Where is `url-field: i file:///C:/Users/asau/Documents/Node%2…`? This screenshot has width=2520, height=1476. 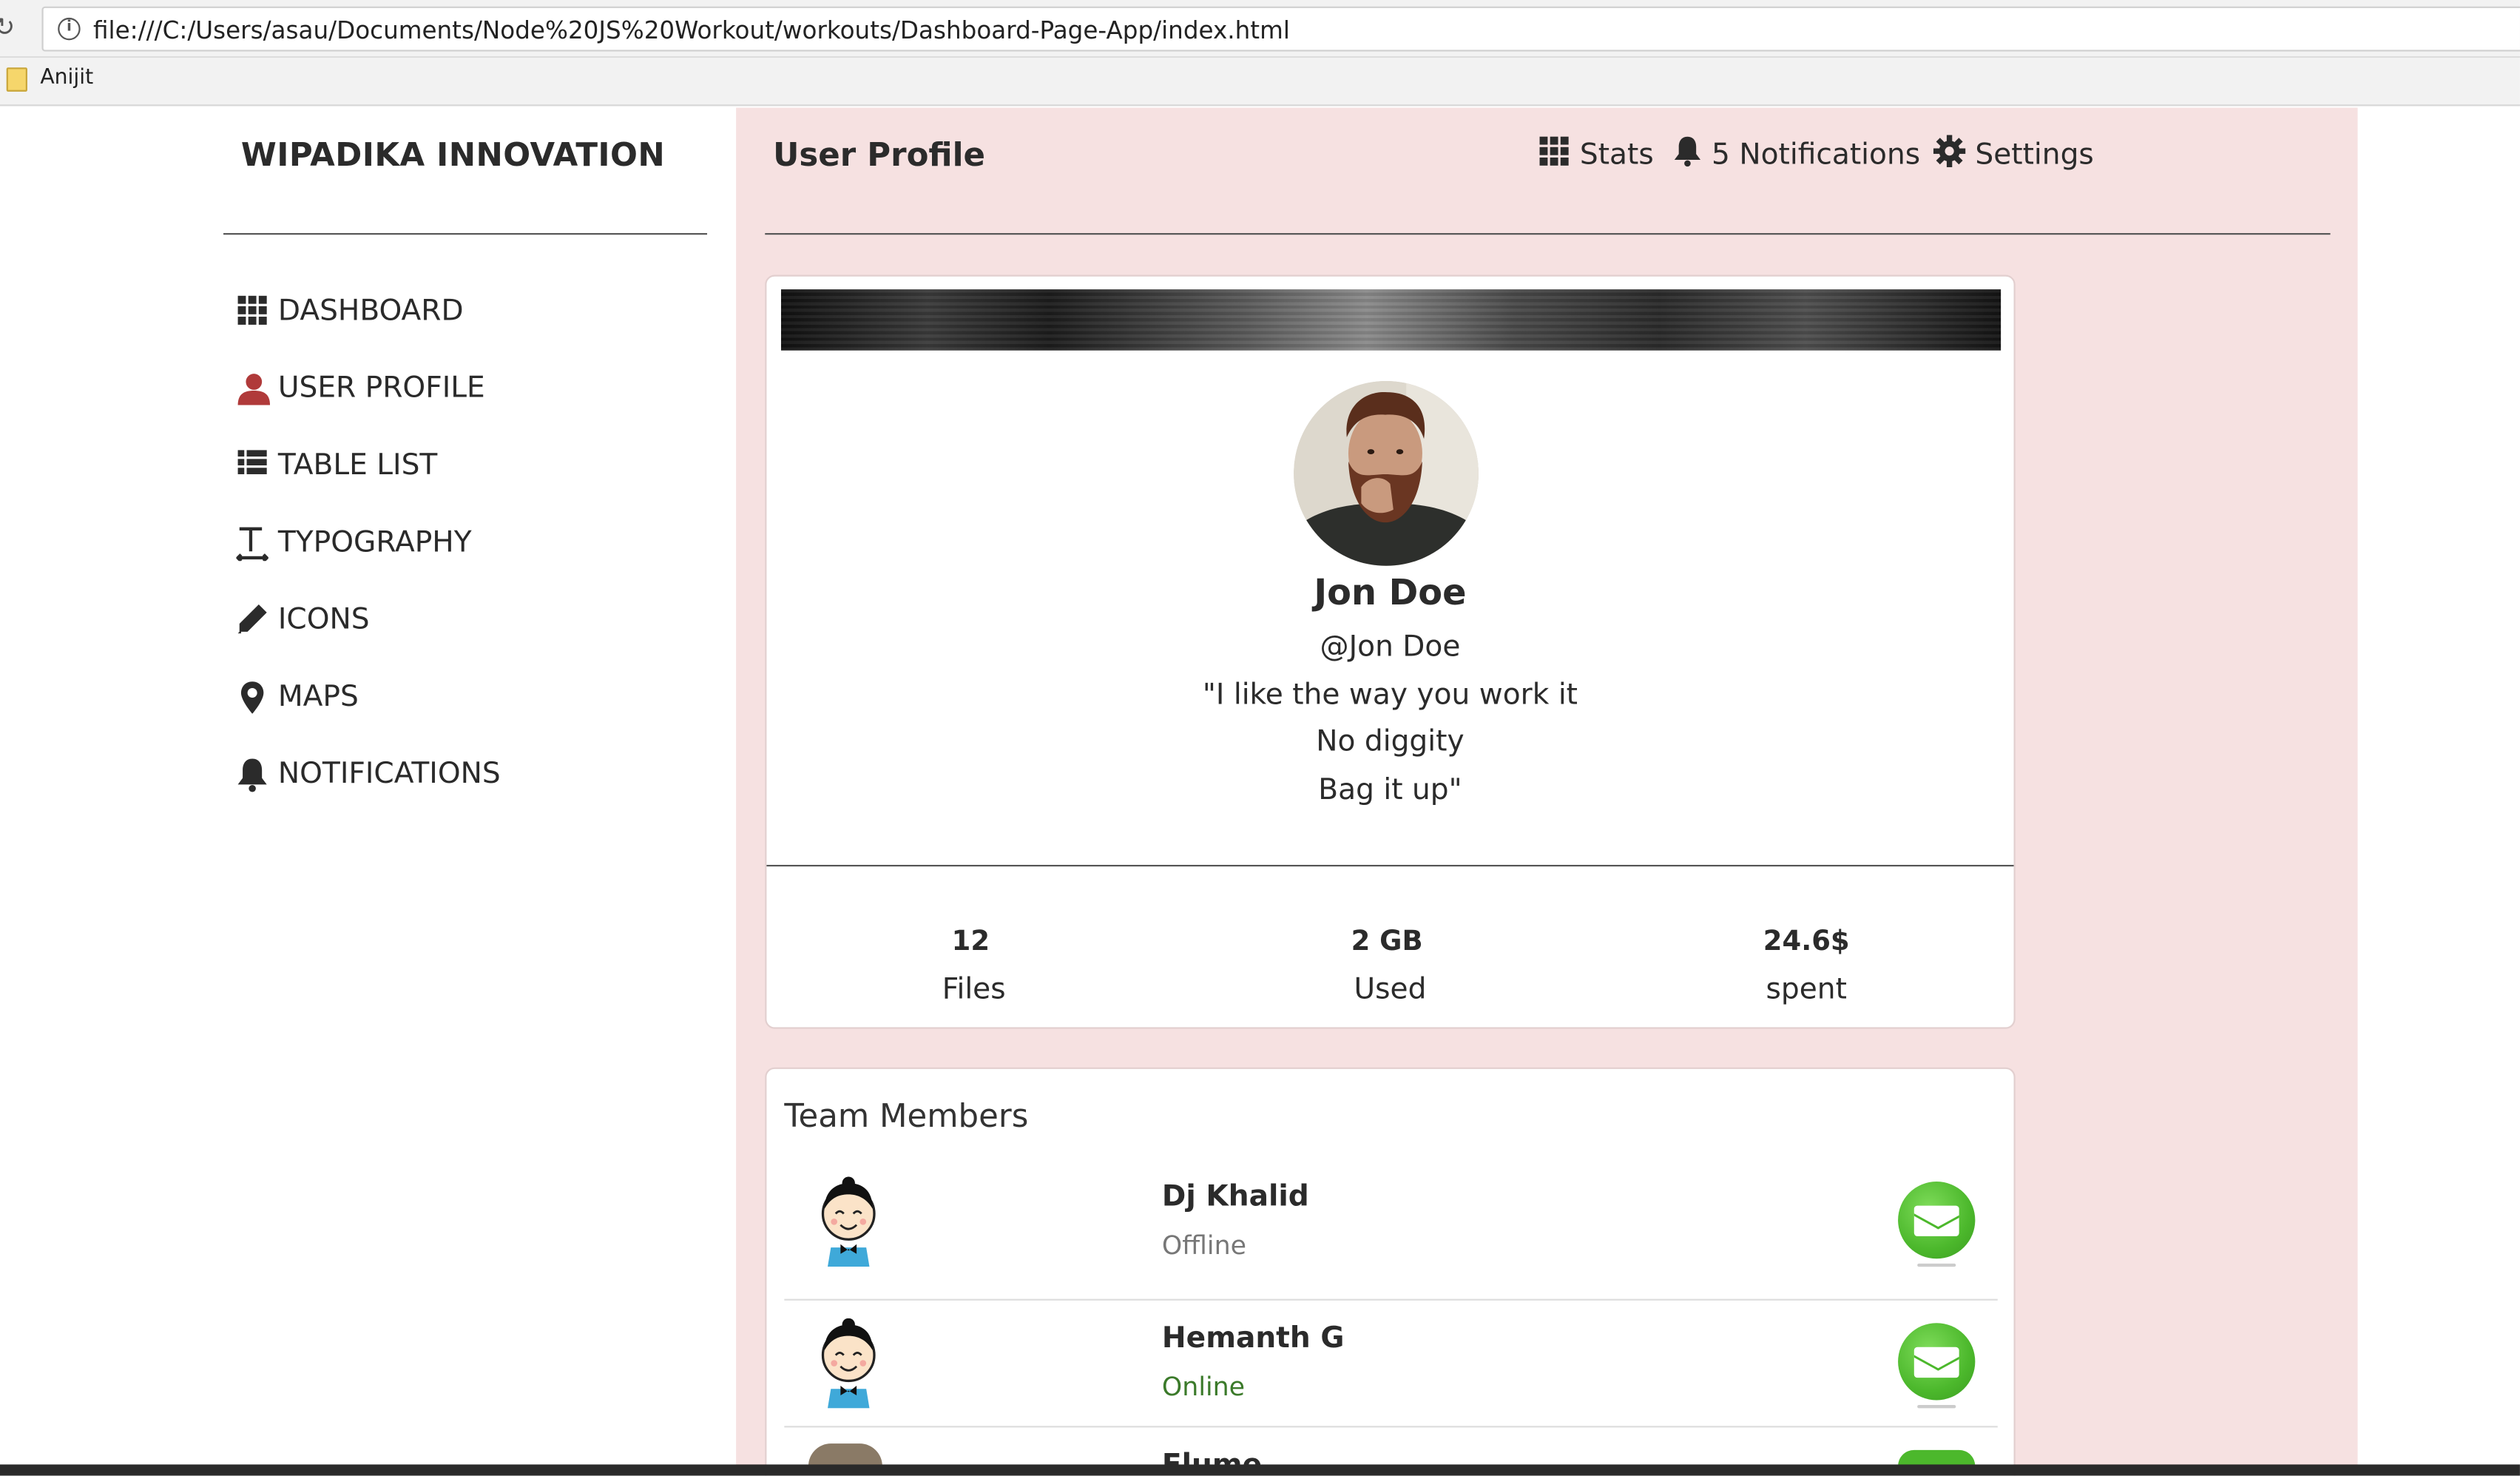
url-field: i file:///C:/Users/asau/Documents/Node%2… is located at coordinates (1280, 29).